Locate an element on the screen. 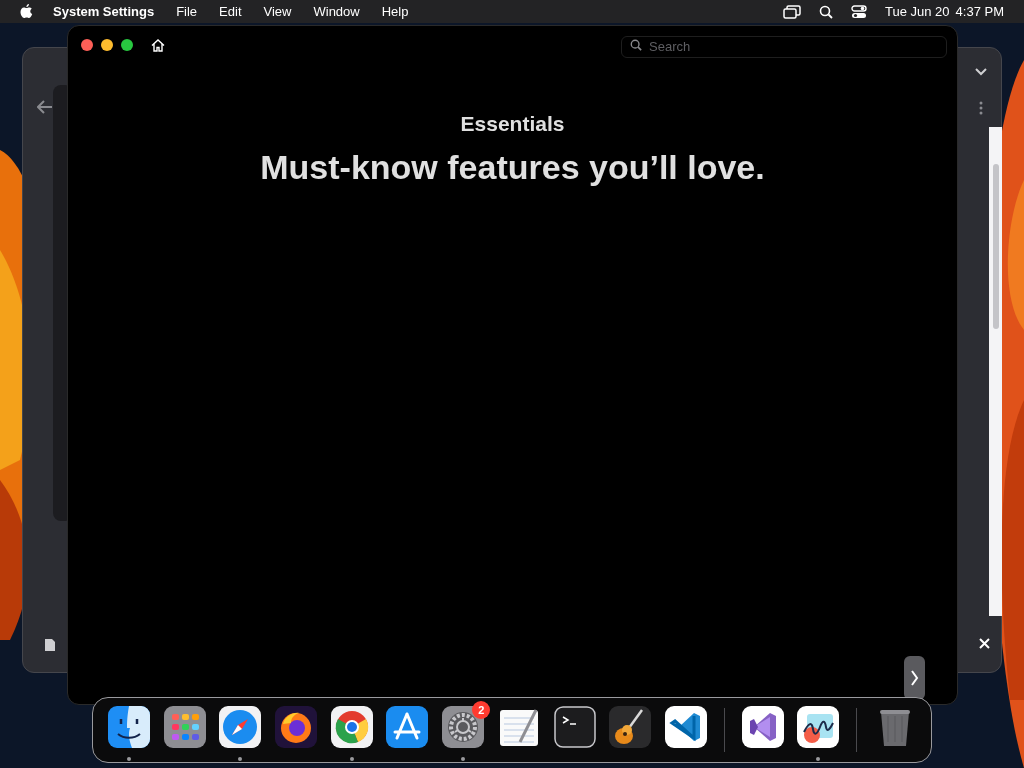  app-menu: System Settings is located at coordinates (104, 11).